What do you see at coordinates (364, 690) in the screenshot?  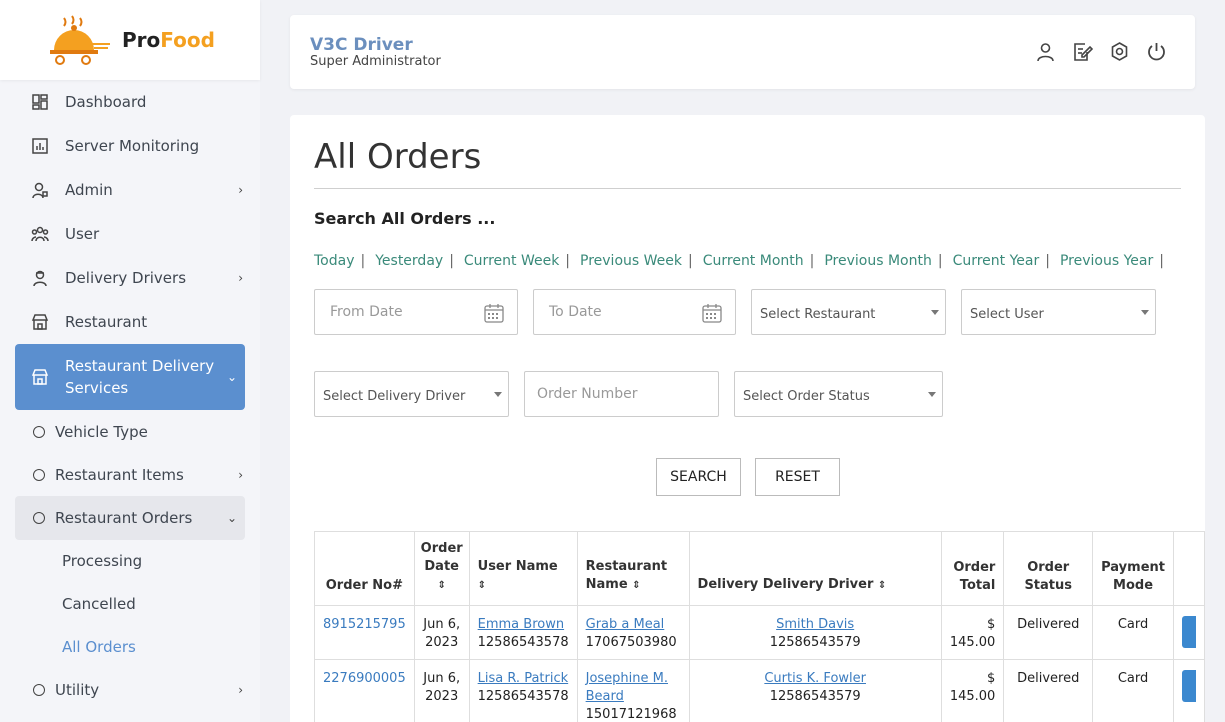 I see `order-number-cell: 2276900005` at bounding box center [364, 690].